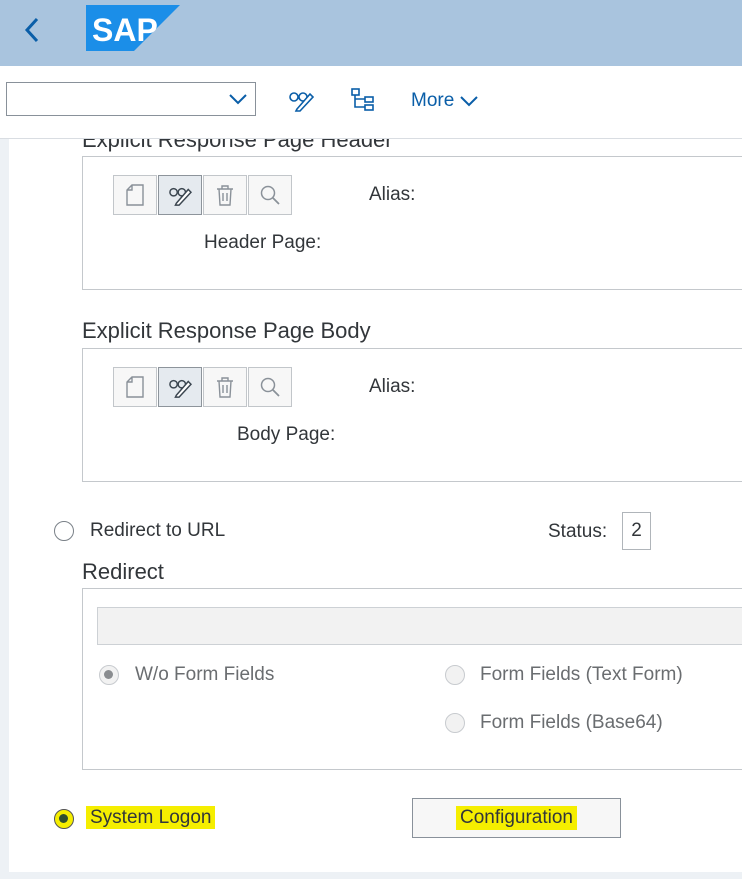 This screenshot has width=742, height=879. I want to click on more-menu-button: More, so click(445, 101).